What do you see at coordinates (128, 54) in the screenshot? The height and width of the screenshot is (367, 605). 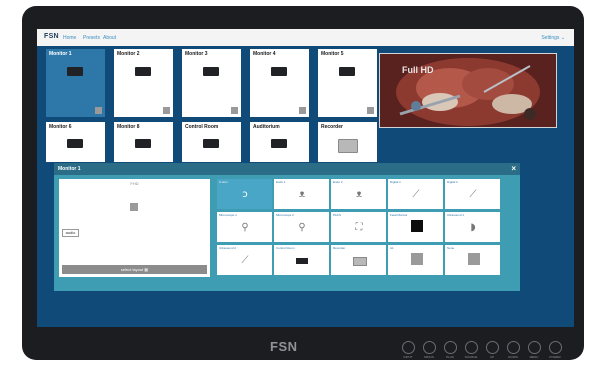 I see `monitor-tile-label: Monitor 2` at bounding box center [128, 54].